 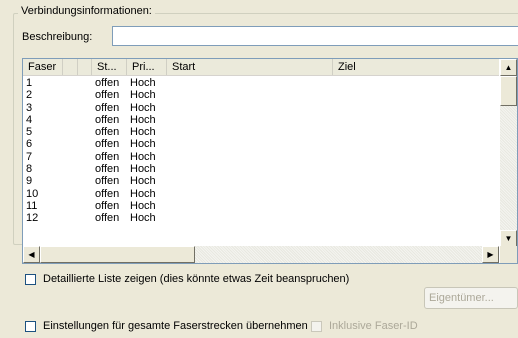 I want to click on table-row: 6 offen Hoch, so click(x=261, y=144).